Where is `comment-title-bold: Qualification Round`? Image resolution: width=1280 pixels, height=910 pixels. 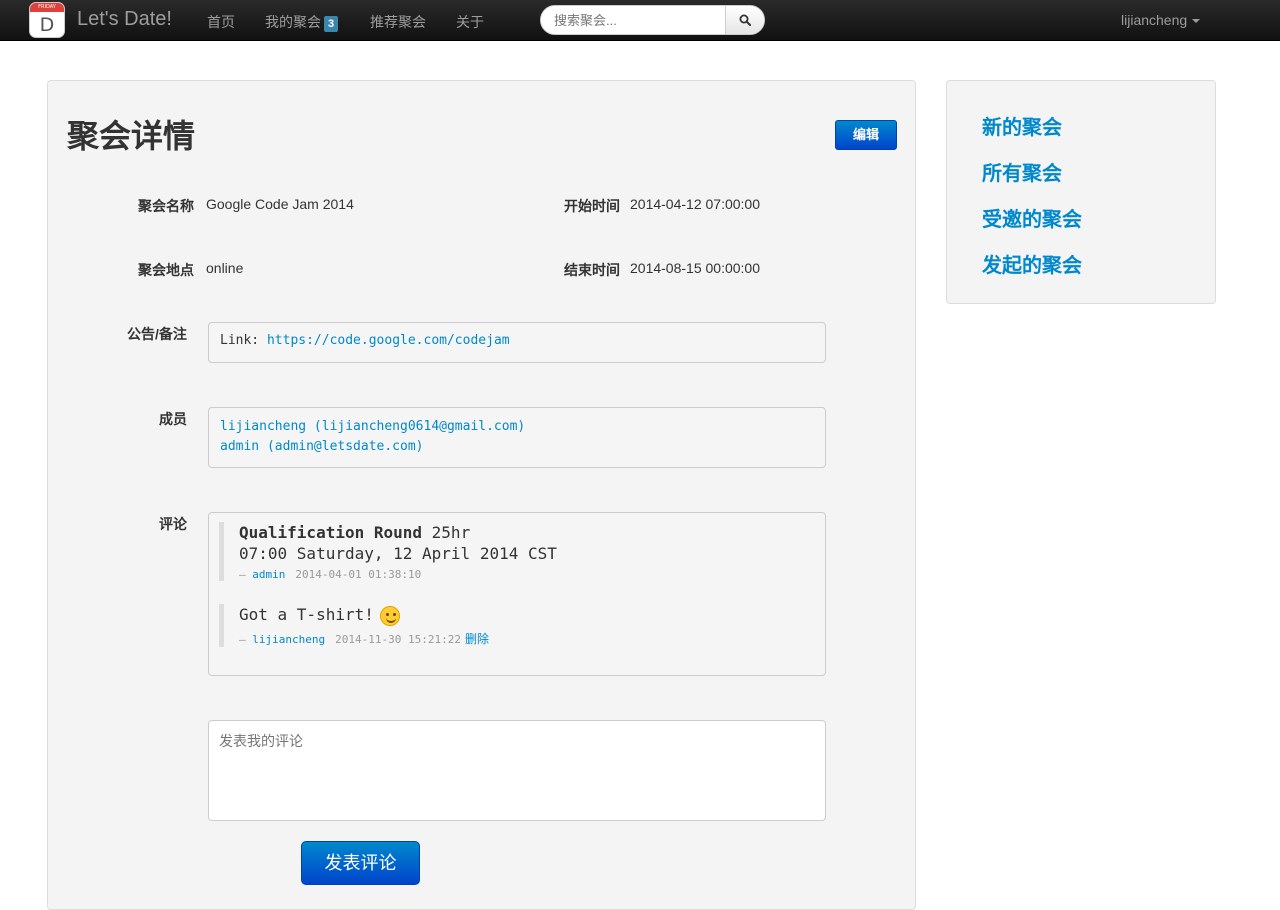
comment-title-bold: Qualification Round is located at coordinates (331, 532).